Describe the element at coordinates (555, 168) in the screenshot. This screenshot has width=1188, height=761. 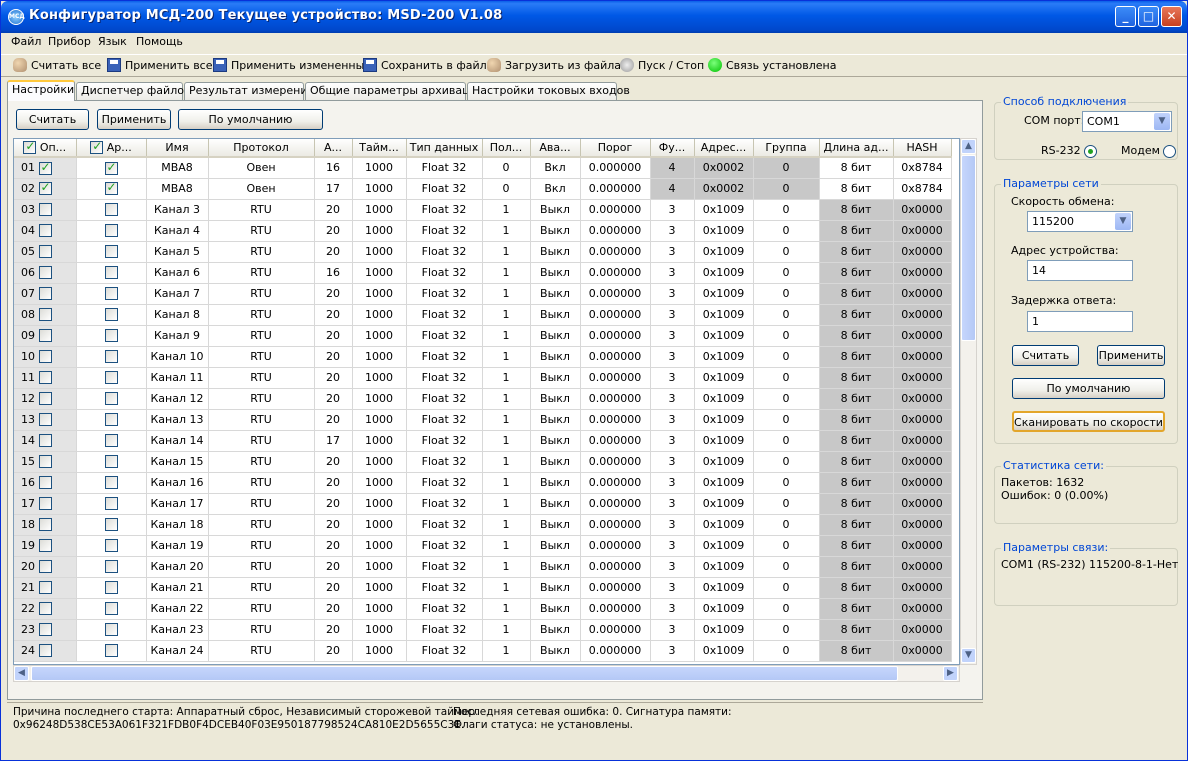
I see `cell-alarm: Вкл` at that location.